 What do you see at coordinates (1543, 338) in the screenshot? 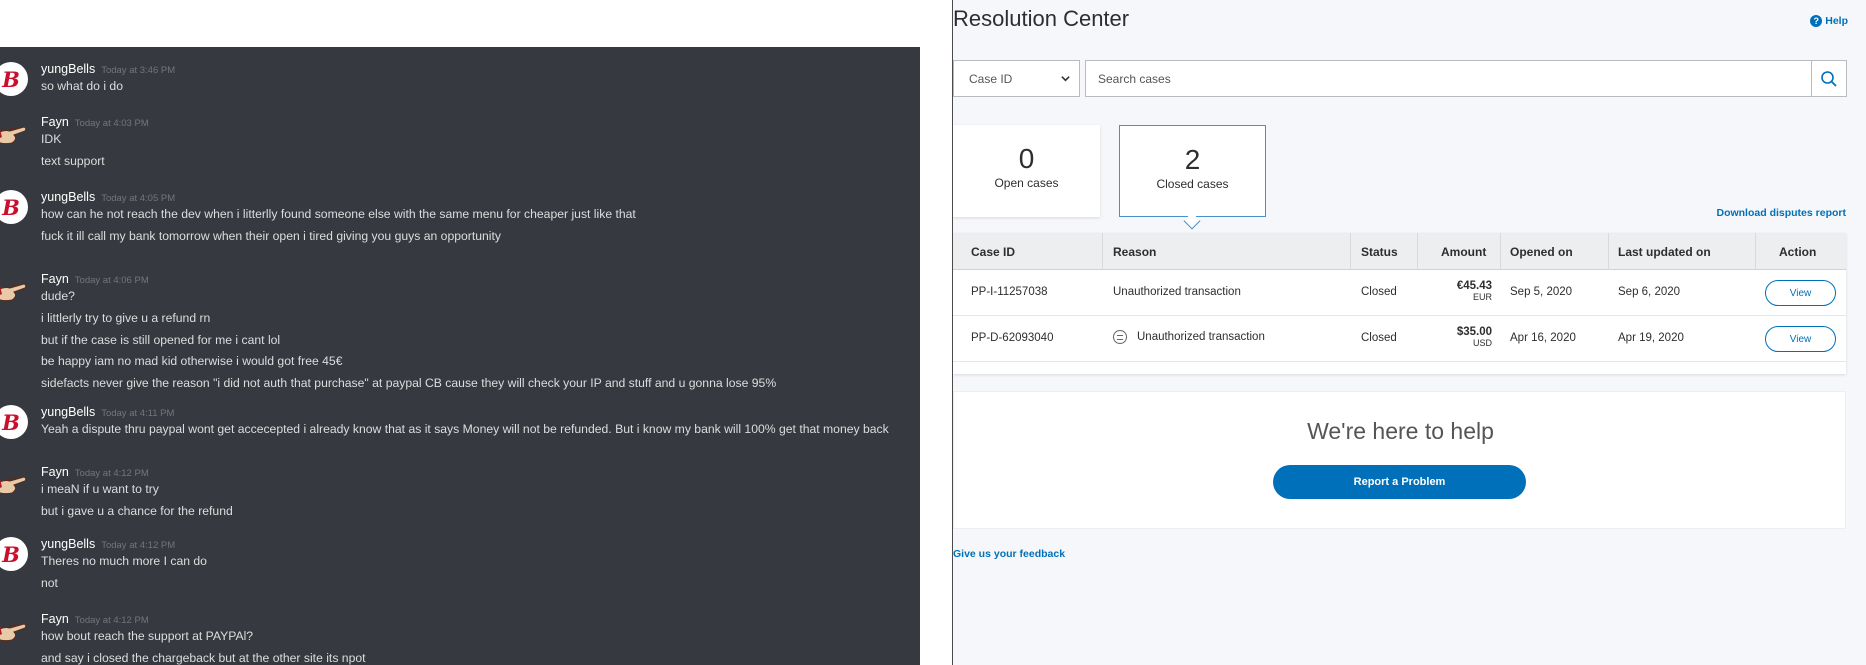
I see `opened-on-cell: Apr 16, 2020` at bounding box center [1543, 338].